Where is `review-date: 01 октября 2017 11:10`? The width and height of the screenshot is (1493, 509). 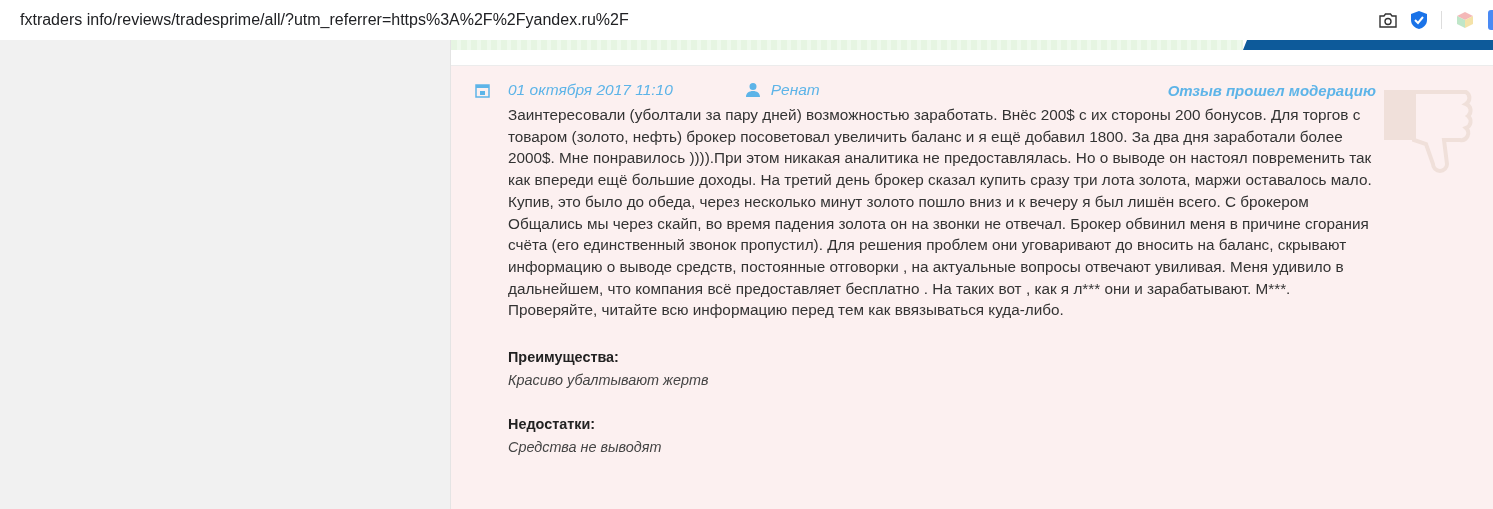 review-date: 01 октября 2017 11:10 is located at coordinates (590, 90).